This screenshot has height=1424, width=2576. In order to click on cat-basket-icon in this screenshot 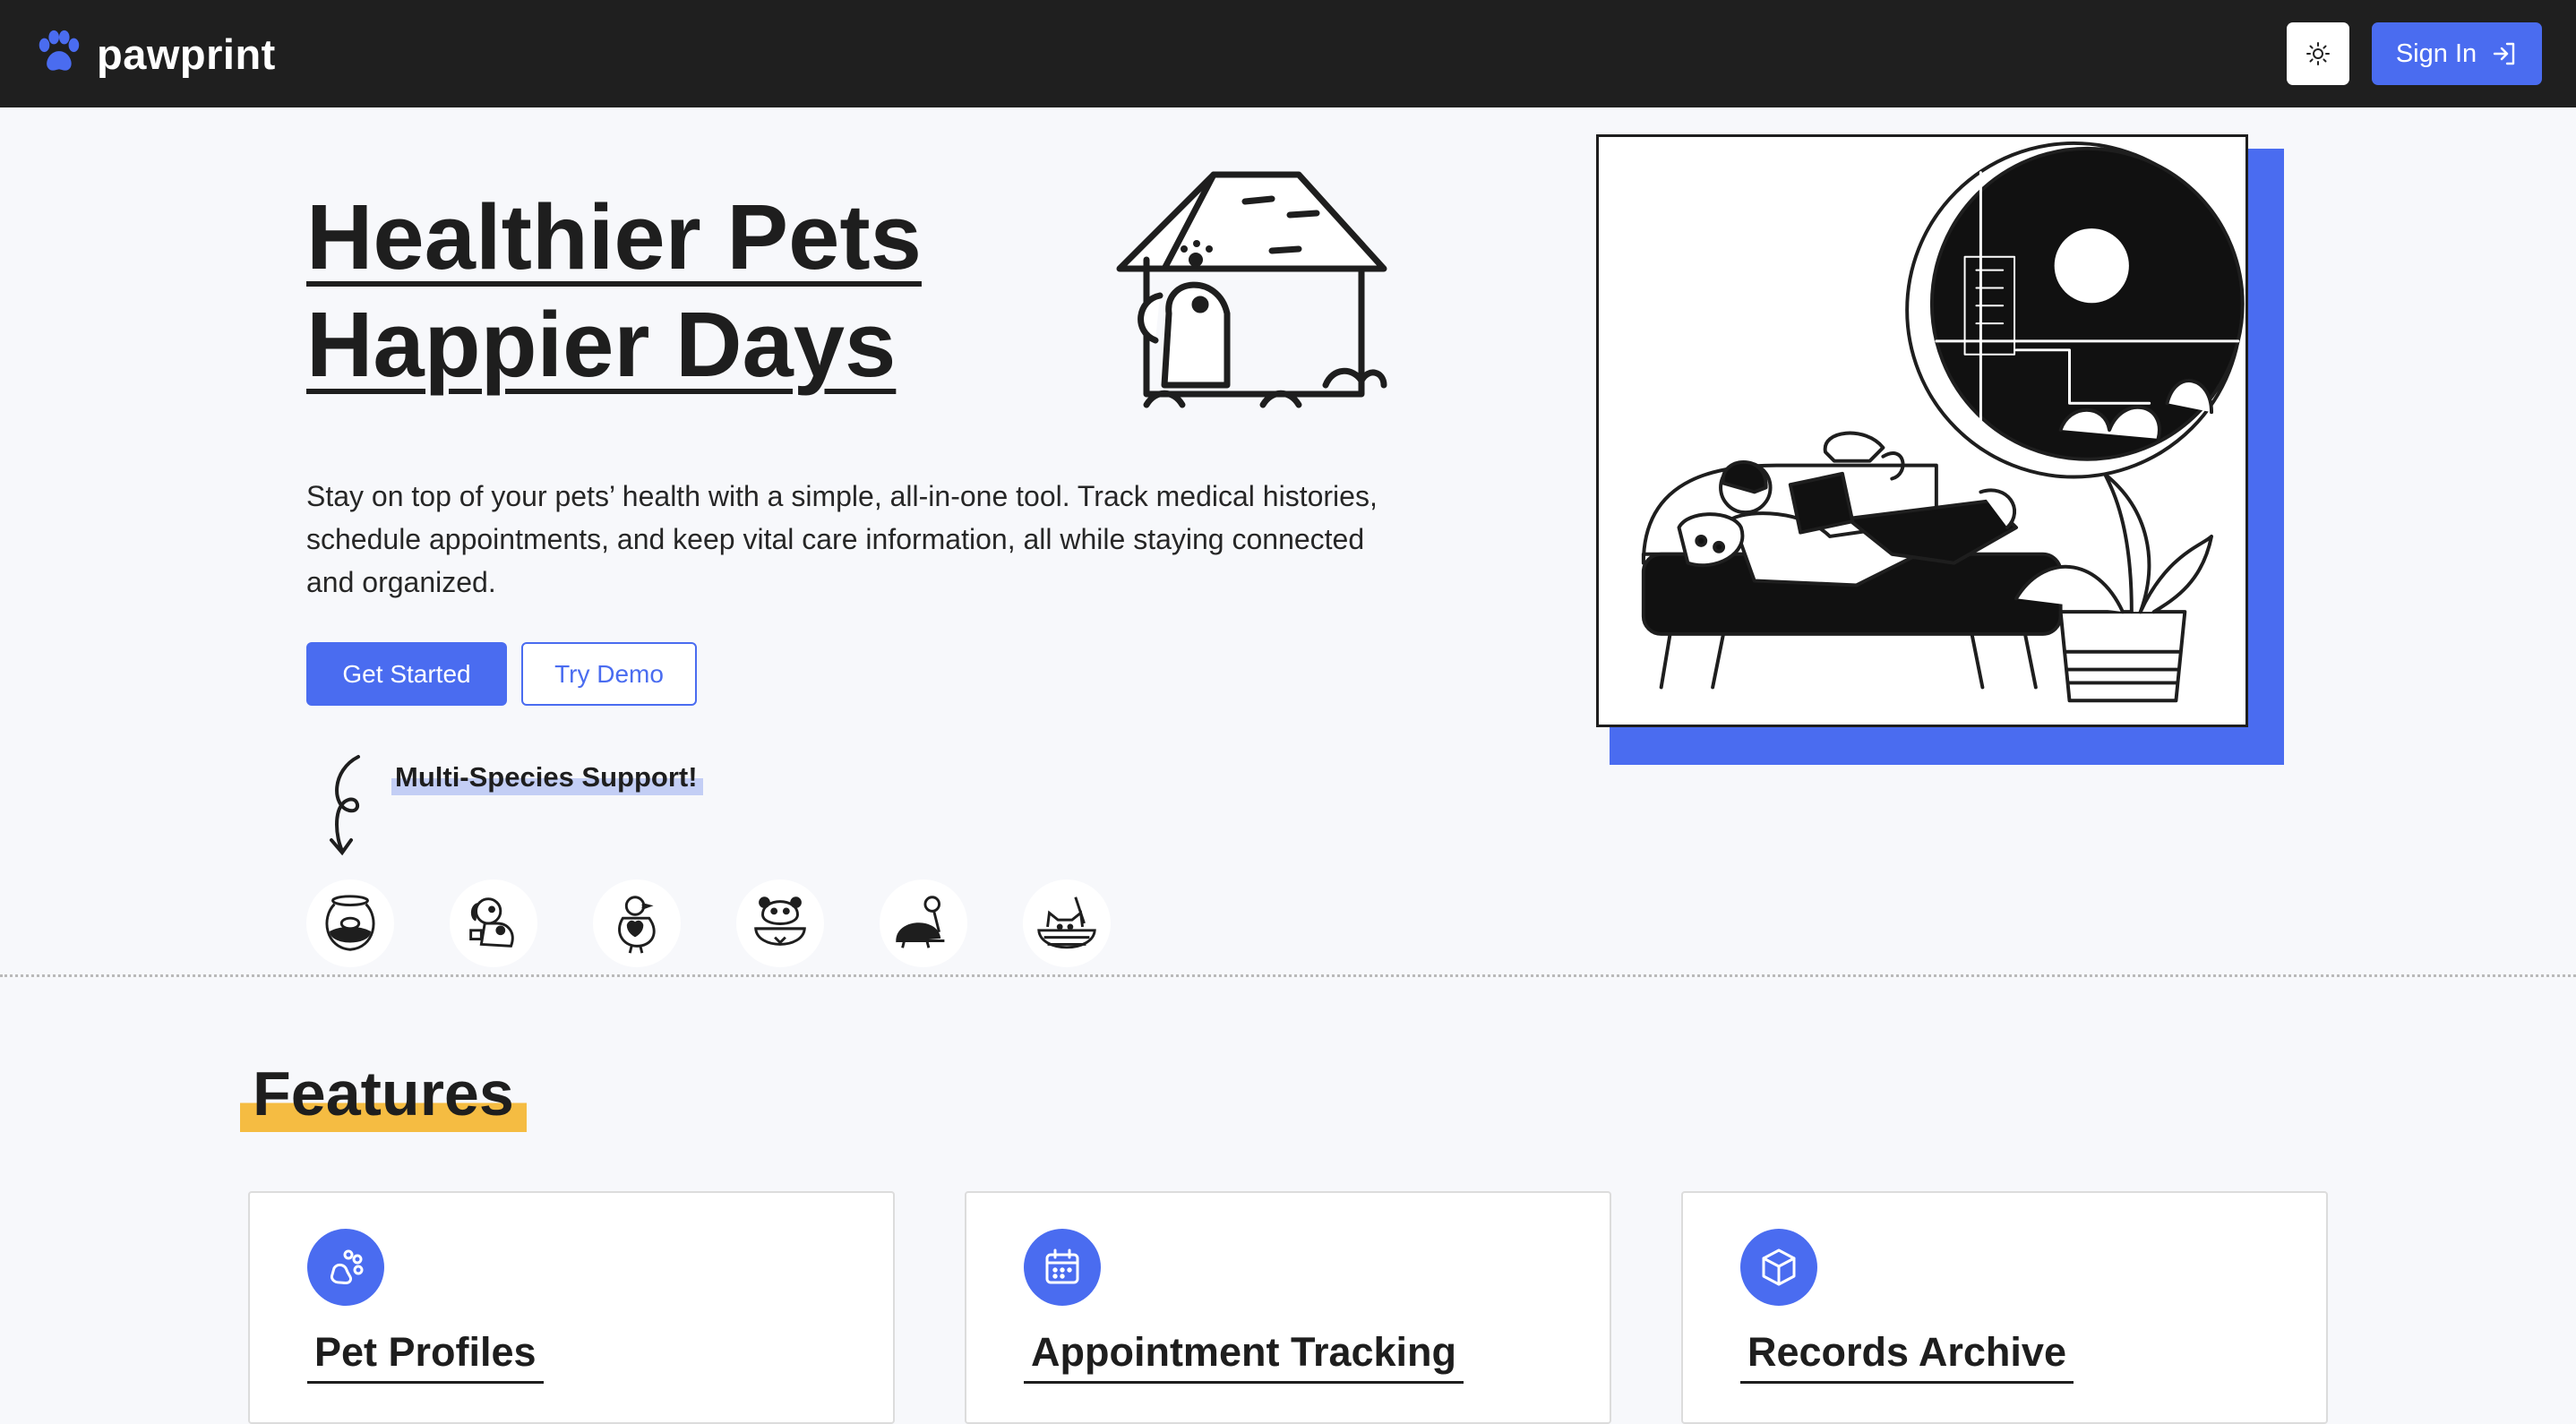, I will do `click(1067, 923)`.